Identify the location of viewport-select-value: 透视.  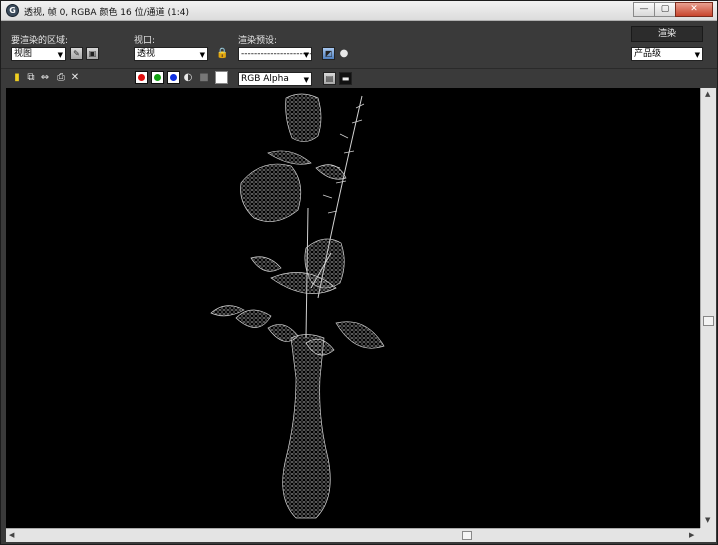
(146, 54).